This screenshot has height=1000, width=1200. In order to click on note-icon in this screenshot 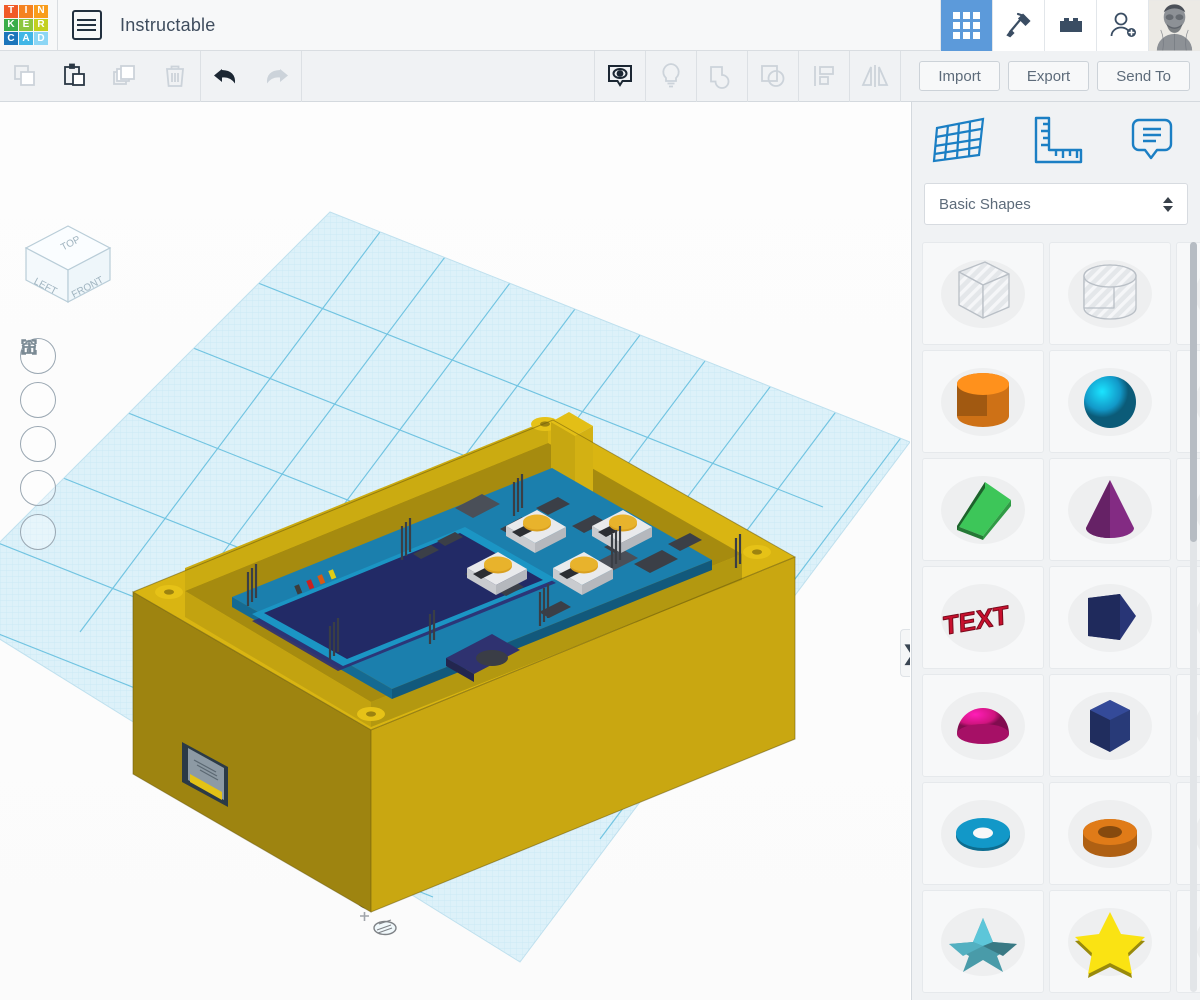, I will do `click(1152, 140)`.